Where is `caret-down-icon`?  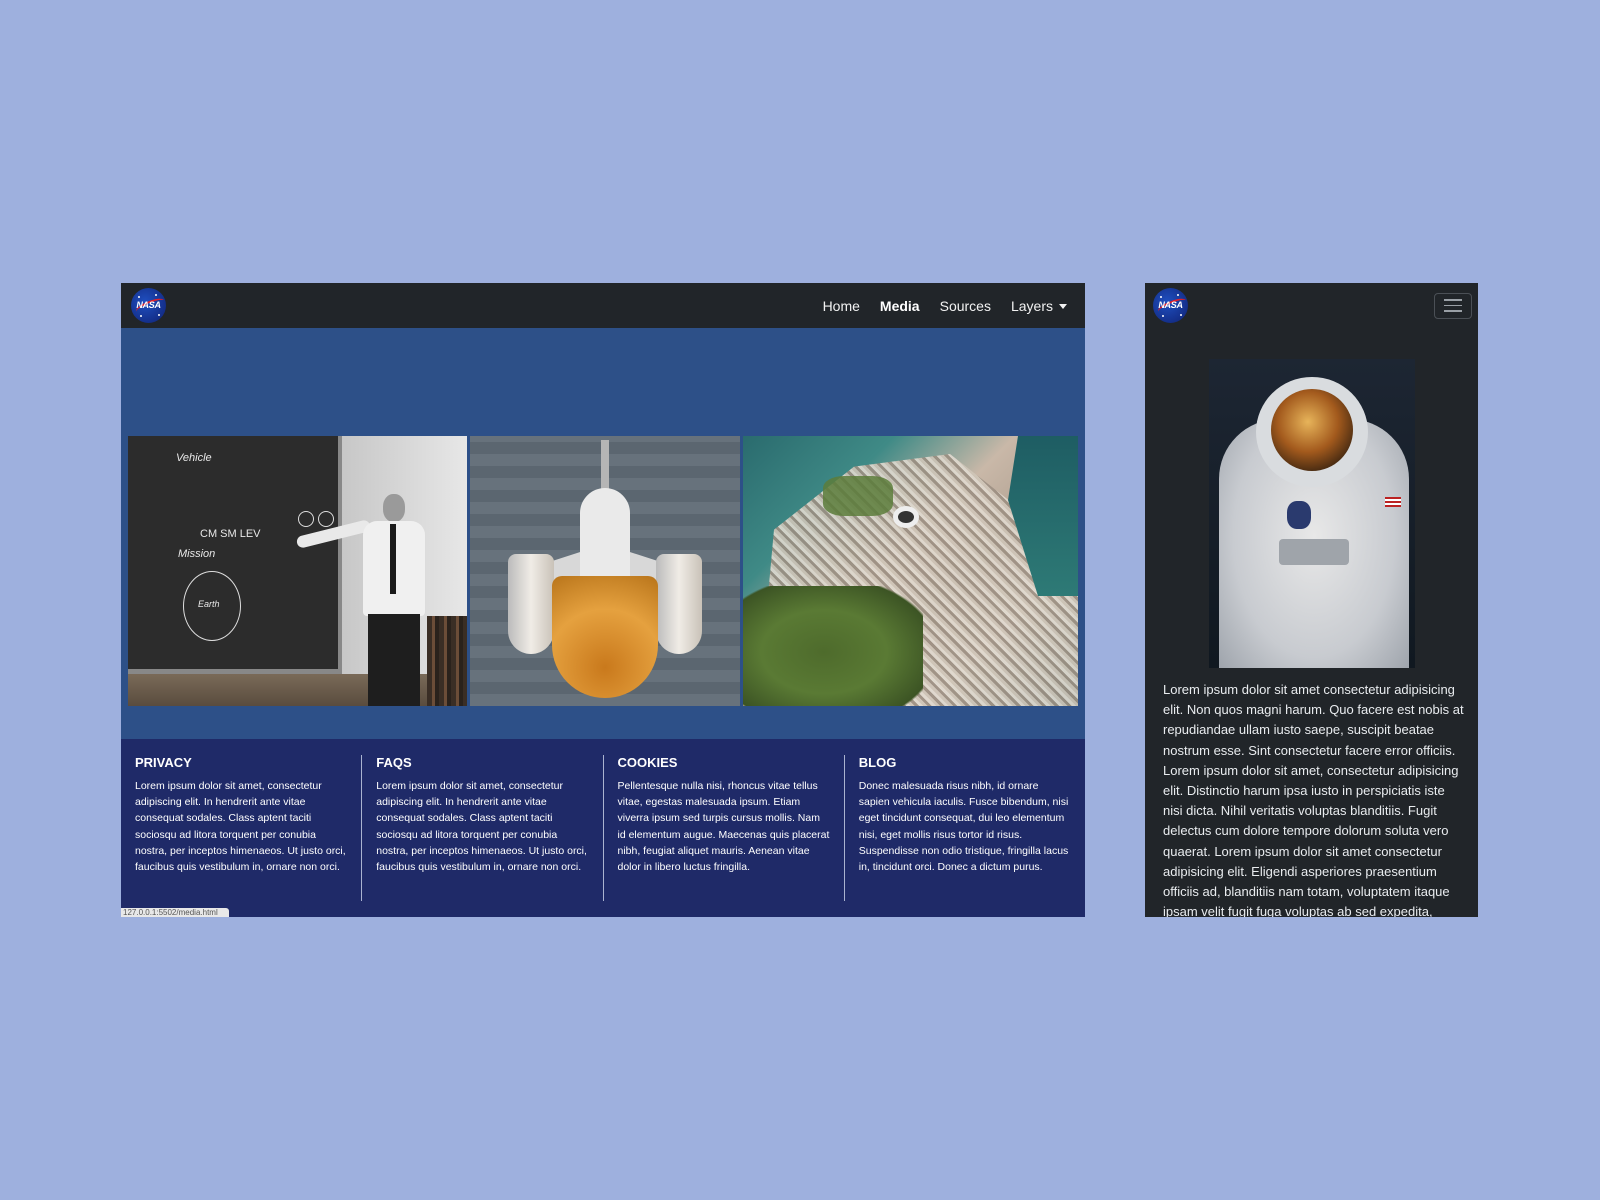 caret-down-icon is located at coordinates (1063, 306).